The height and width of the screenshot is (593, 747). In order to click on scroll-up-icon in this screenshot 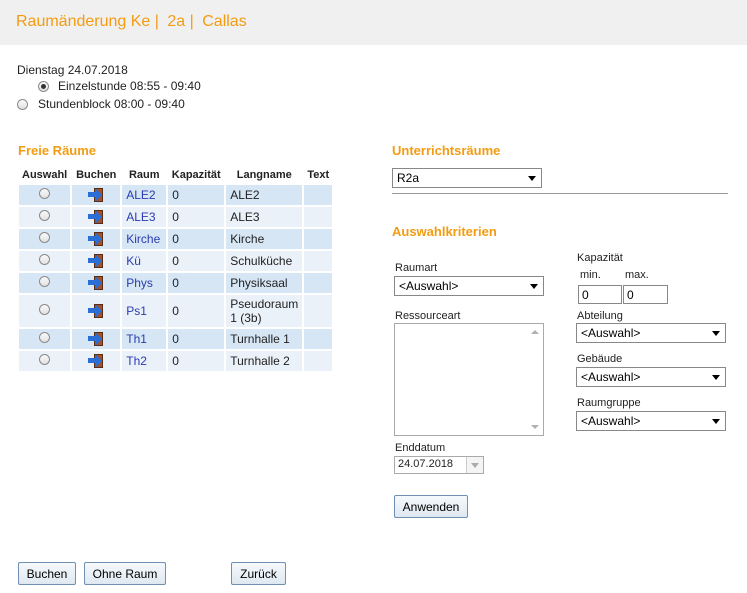, I will do `click(535, 332)`.